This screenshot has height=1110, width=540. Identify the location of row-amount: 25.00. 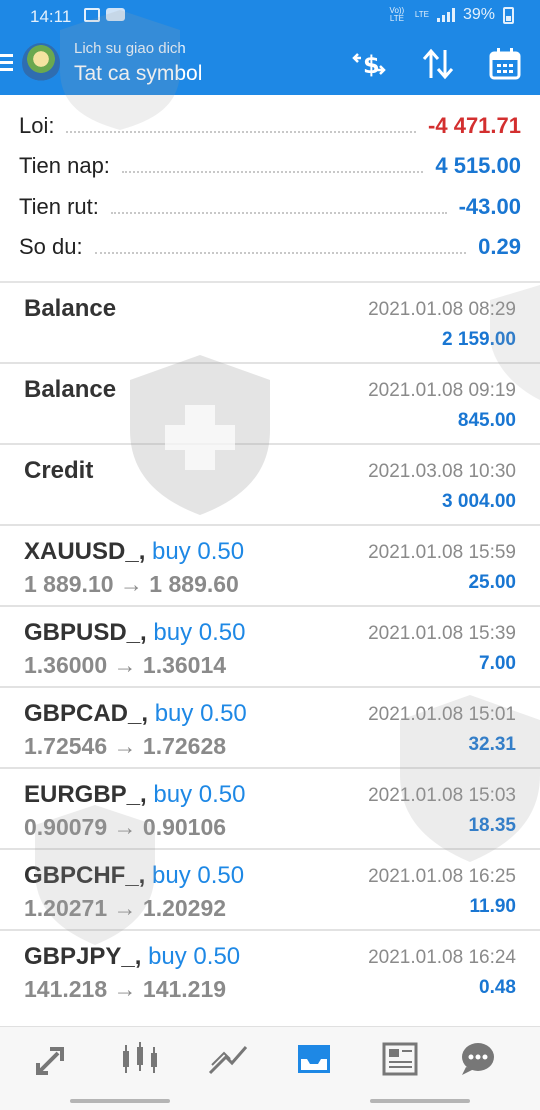
(492, 582).